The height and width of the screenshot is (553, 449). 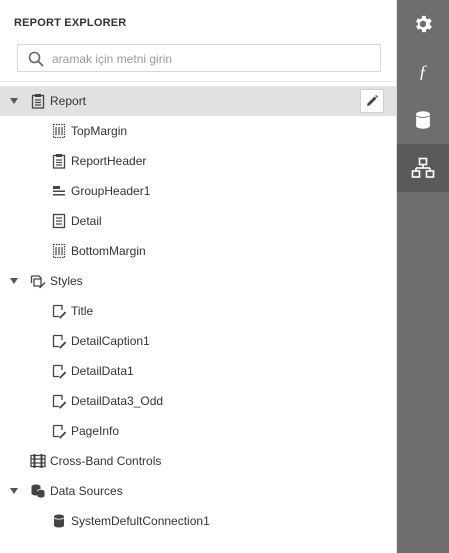 What do you see at coordinates (70, 23) in the screenshot?
I see `panel-title: REPORT EXPLORER` at bounding box center [70, 23].